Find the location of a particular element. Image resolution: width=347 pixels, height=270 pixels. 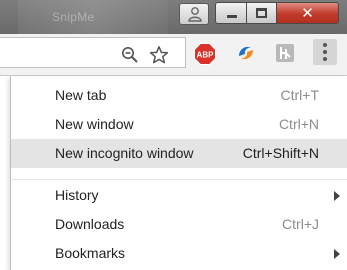

zoom-icon is located at coordinates (130, 55).